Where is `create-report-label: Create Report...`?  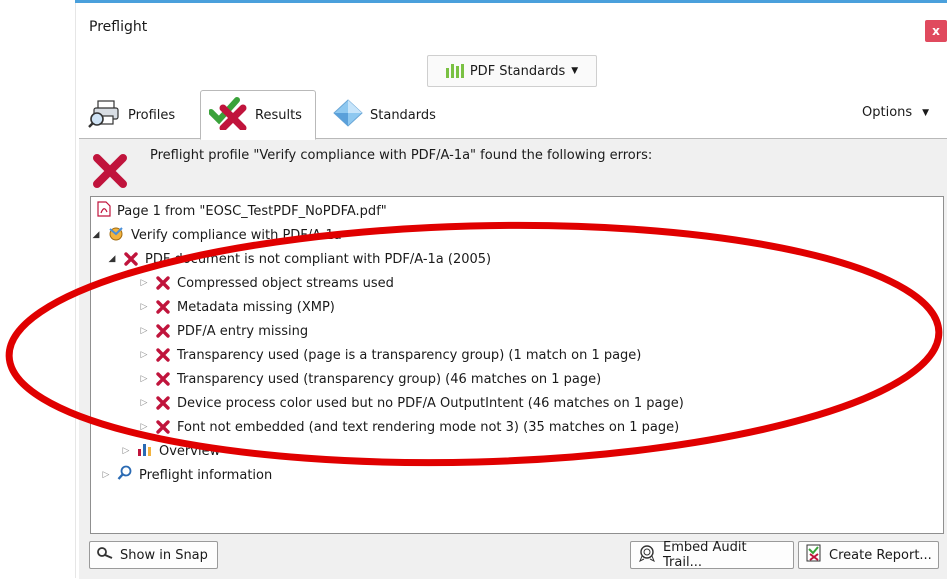
create-report-label: Create Report... is located at coordinates (880, 555).